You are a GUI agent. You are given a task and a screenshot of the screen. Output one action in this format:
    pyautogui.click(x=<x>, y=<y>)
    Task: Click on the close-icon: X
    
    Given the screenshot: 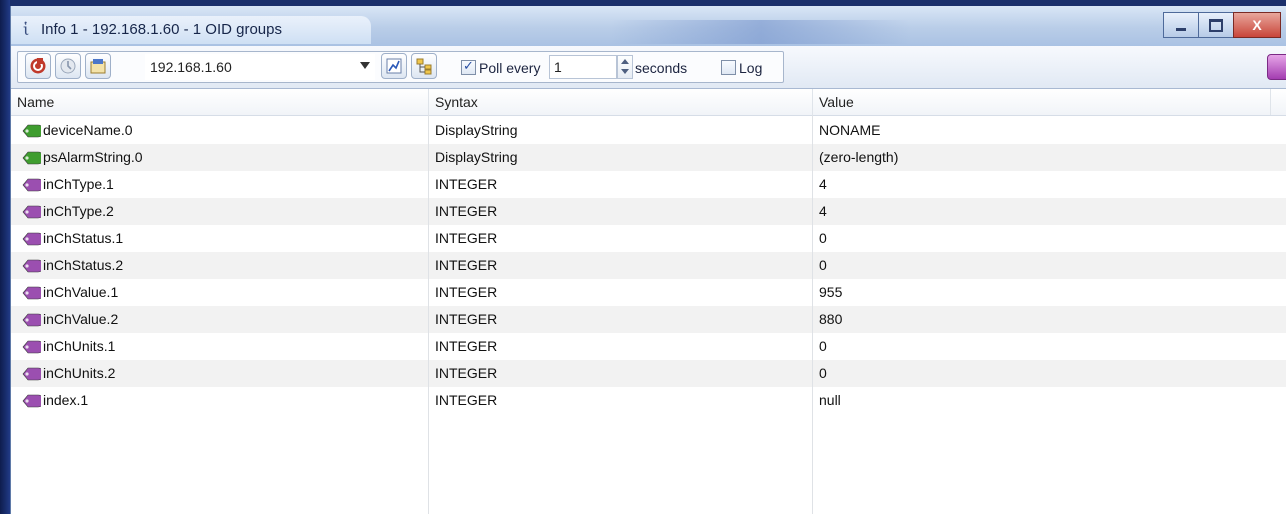 What is the action you would take?
    pyautogui.click(x=1257, y=25)
    